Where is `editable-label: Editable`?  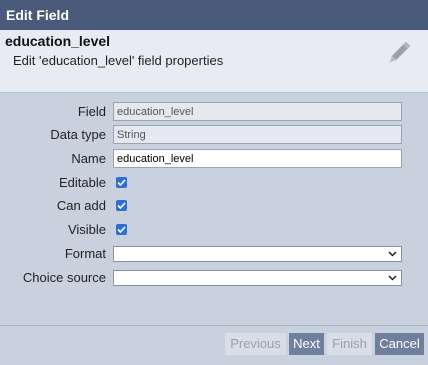
editable-label: Editable is located at coordinates (82, 182).